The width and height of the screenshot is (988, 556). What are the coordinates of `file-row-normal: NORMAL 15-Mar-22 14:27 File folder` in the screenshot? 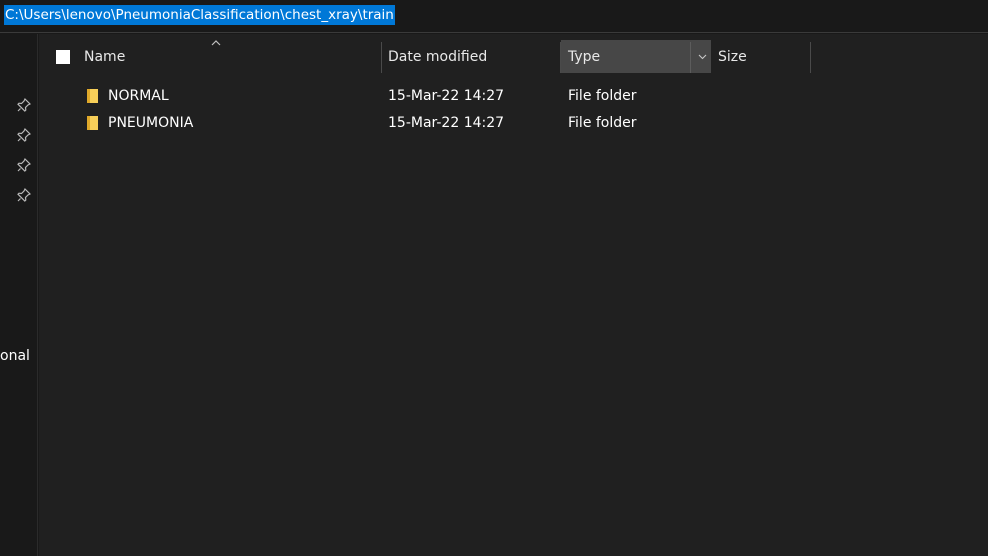 It's located at (513, 96).